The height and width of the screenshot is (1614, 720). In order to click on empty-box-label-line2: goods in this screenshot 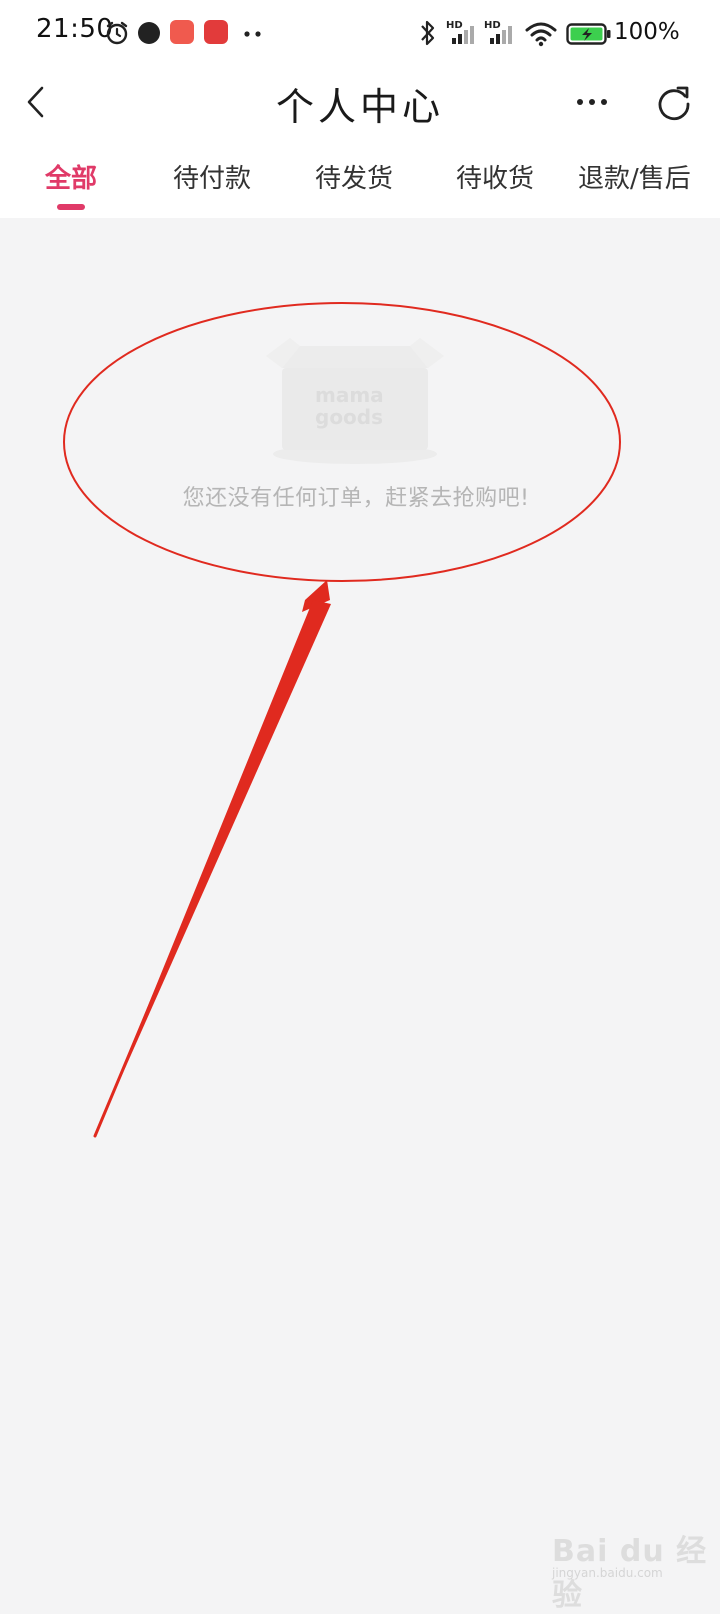, I will do `click(349, 417)`.